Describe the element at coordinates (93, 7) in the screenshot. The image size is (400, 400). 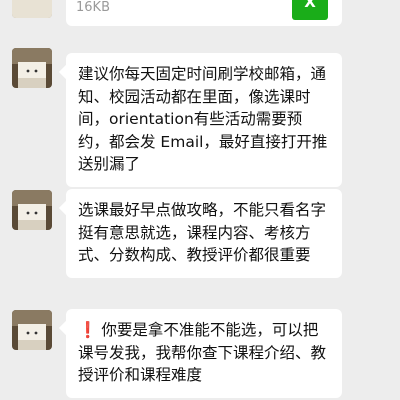
I see `file-size: 16KB` at that location.